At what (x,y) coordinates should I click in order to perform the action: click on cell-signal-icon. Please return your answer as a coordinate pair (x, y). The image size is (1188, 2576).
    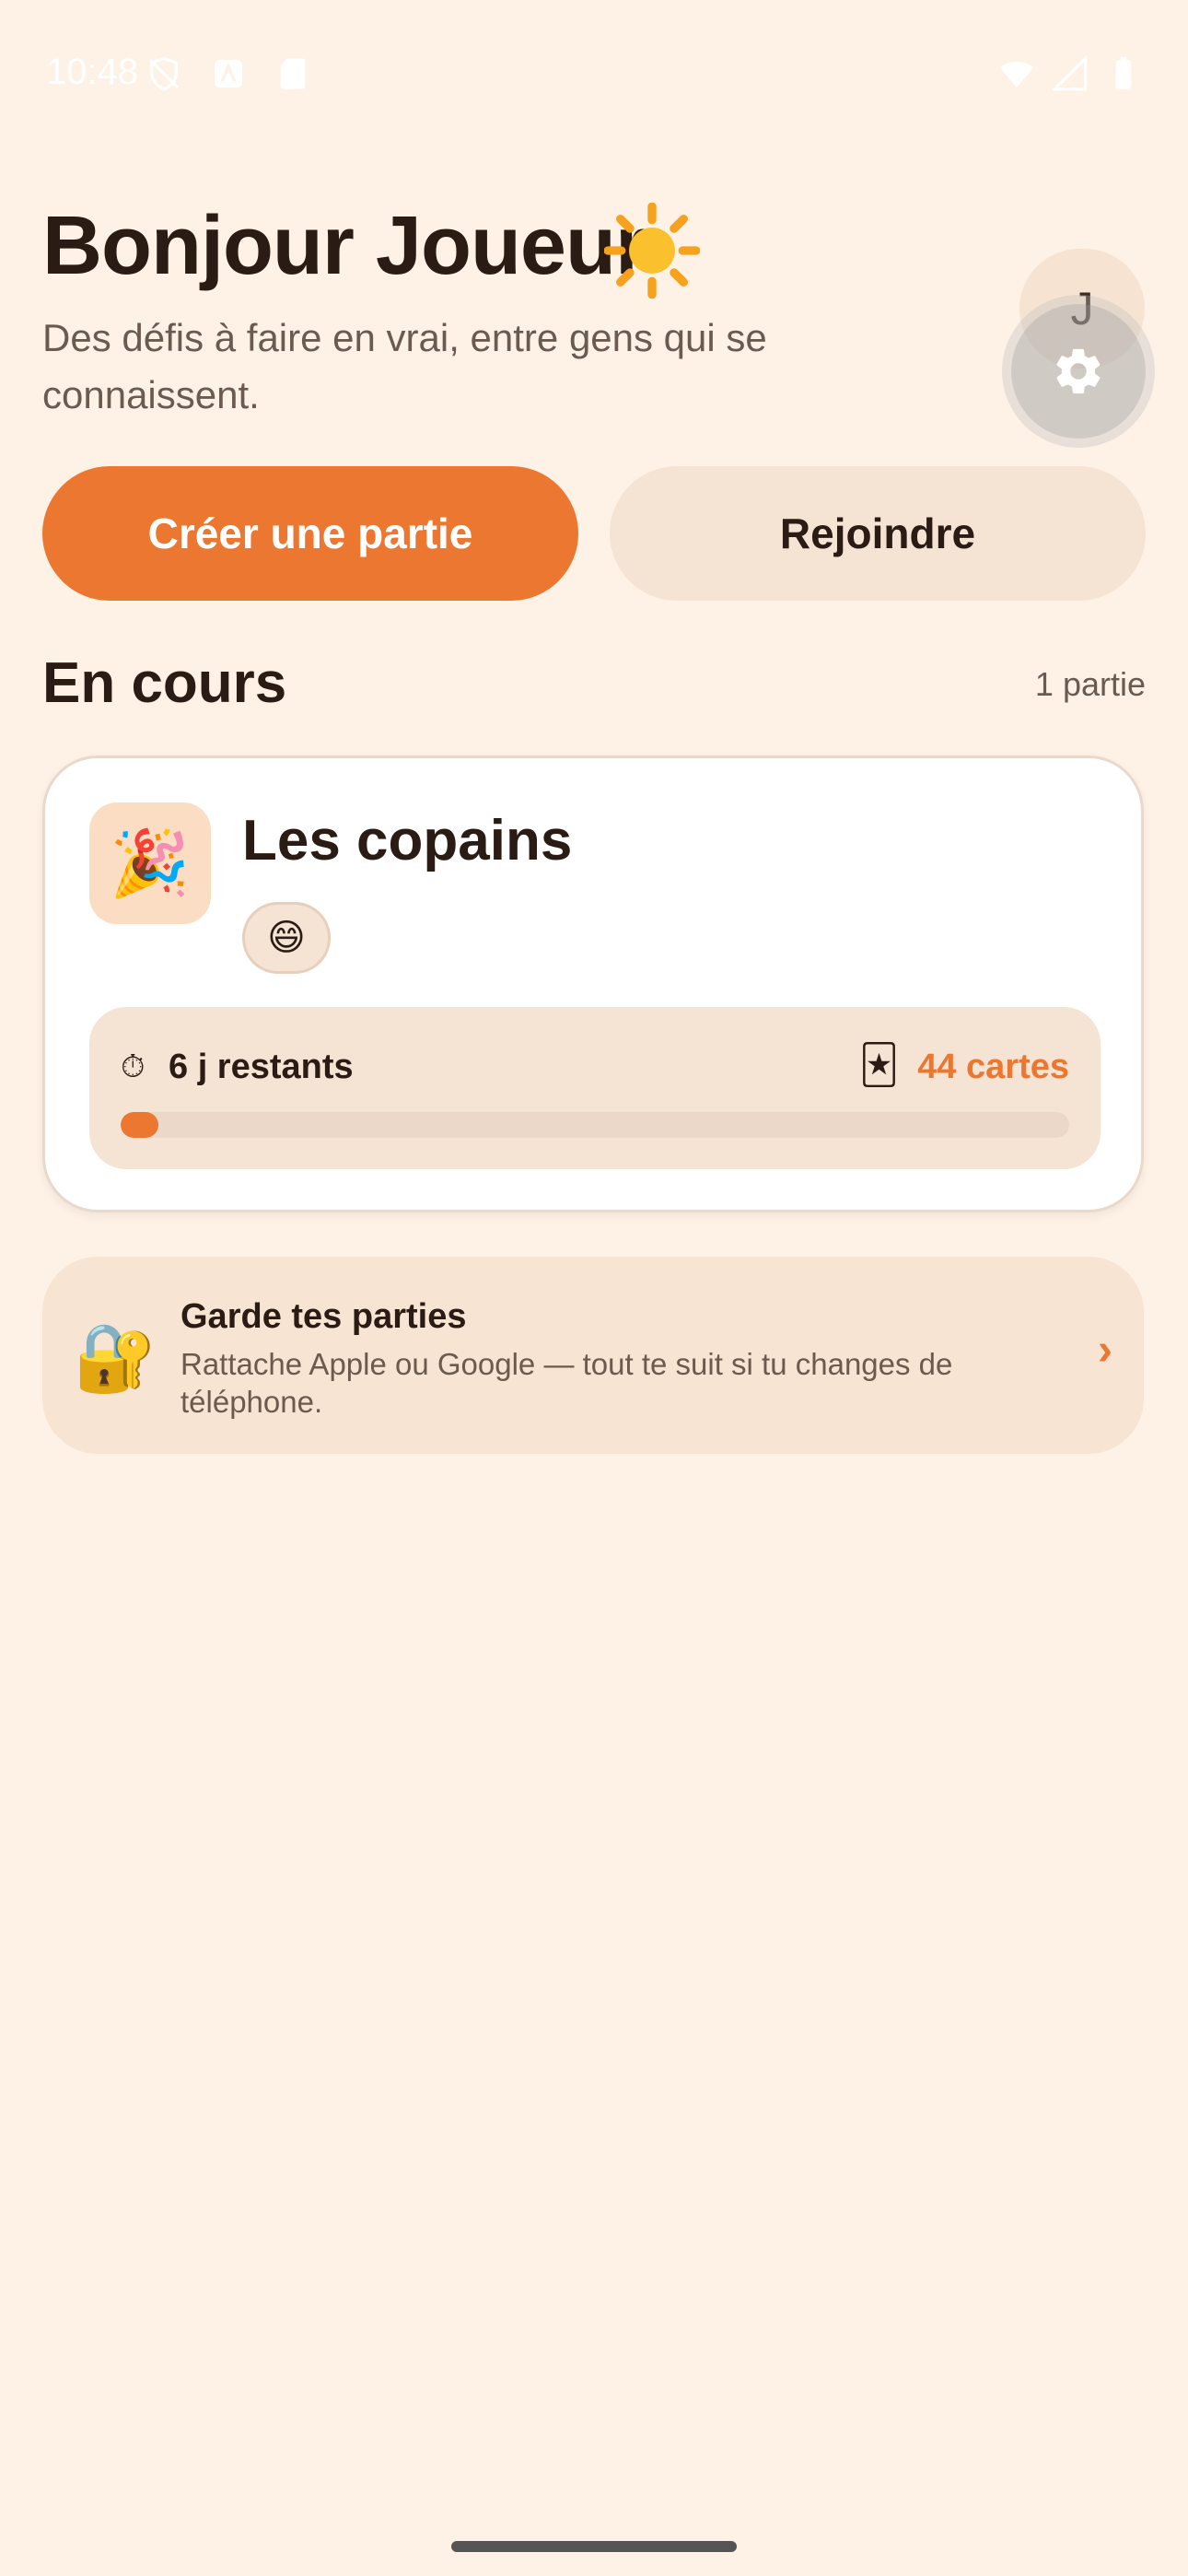
    Looking at the image, I should click on (1070, 73).